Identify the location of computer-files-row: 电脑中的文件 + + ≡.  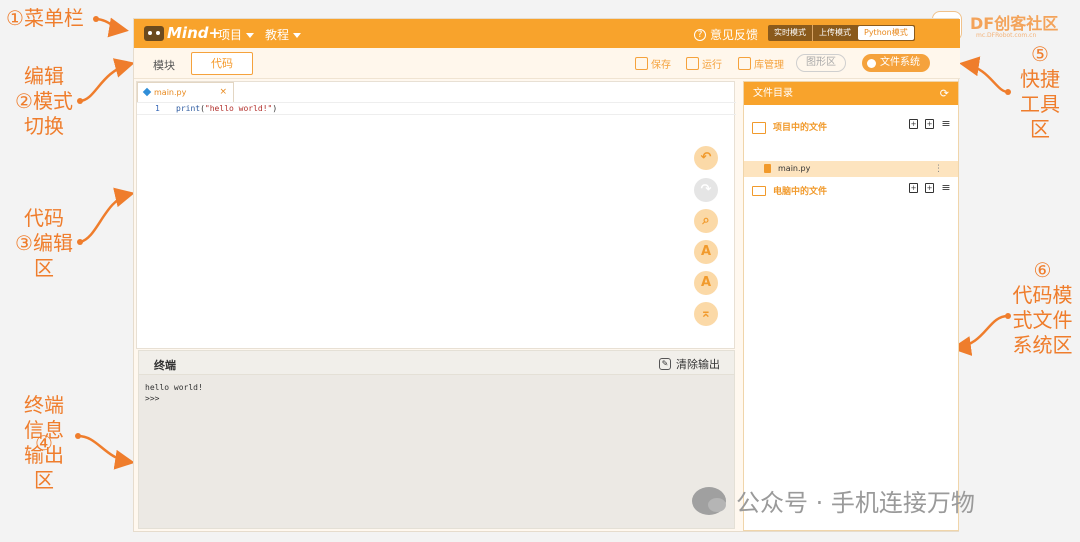
(851, 191).